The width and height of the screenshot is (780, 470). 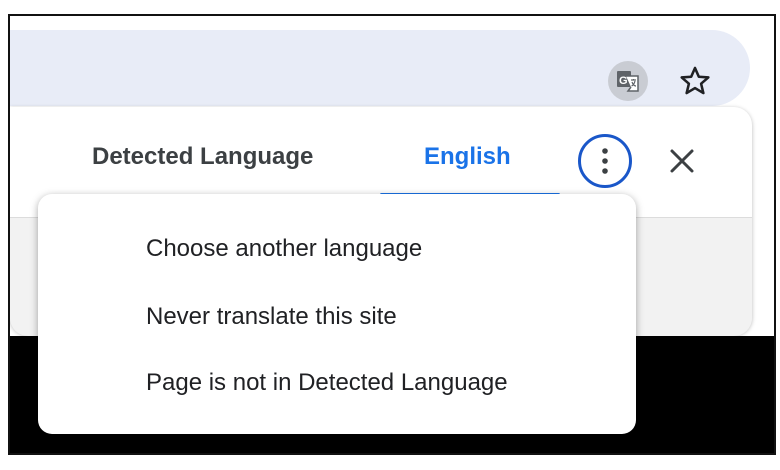 What do you see at coordinates (467, 163) in the screenshot?
I see `tab-english: English` at bounding box center [467, 163].